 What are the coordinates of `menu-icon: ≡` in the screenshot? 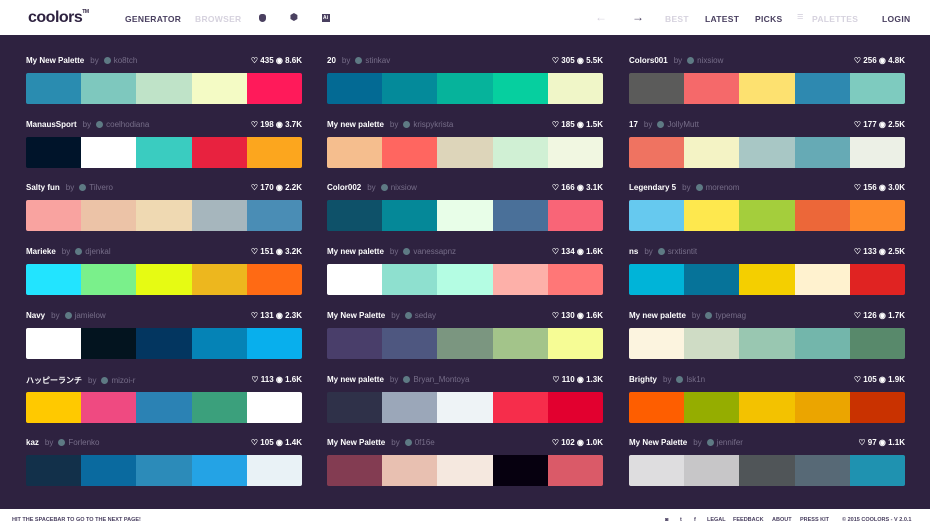 It's located at (800, 17).